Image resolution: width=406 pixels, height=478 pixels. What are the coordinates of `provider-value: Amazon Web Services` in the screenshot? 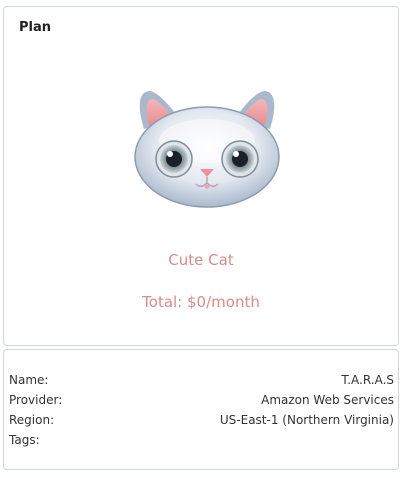 It's located at (327, 400).